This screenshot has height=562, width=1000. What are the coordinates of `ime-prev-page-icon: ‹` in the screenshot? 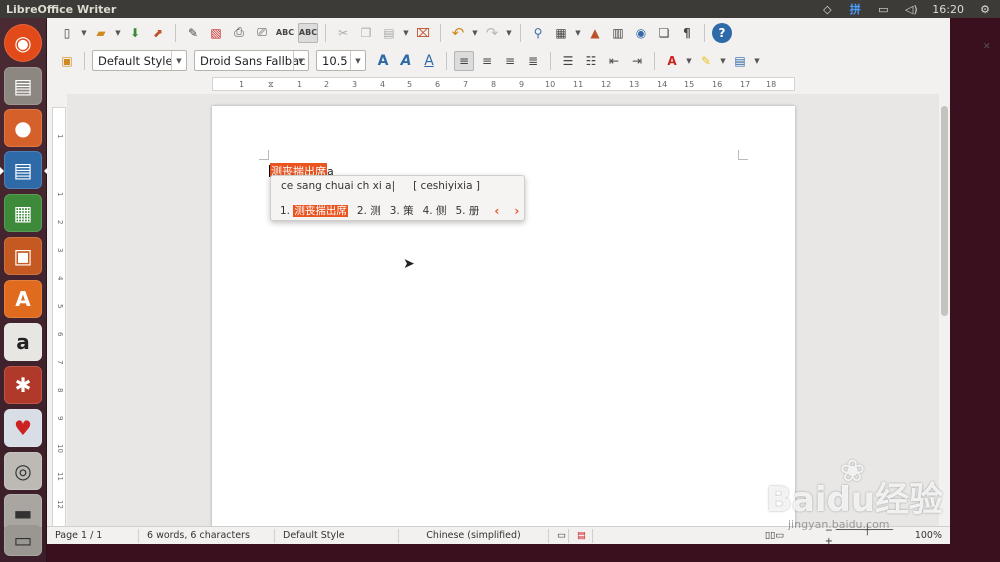 It's located at (496, 211).